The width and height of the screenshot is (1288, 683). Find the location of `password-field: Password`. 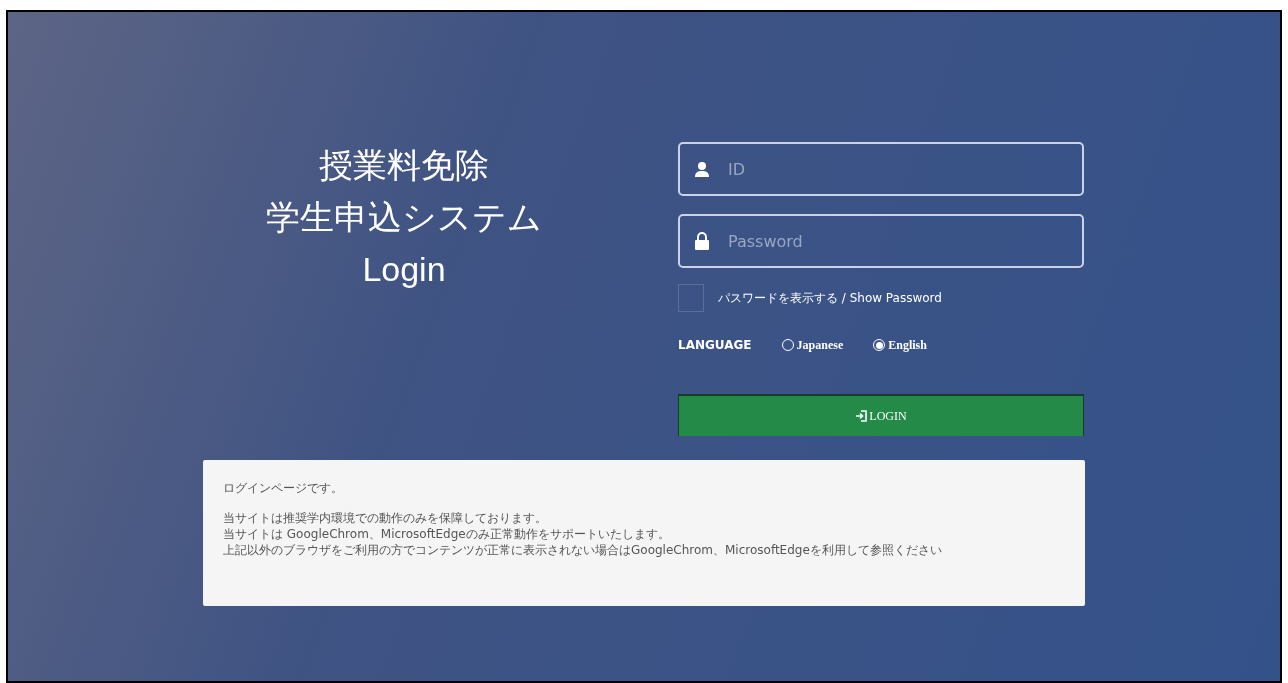

password-field: Password is located at coordinates (881, 241).